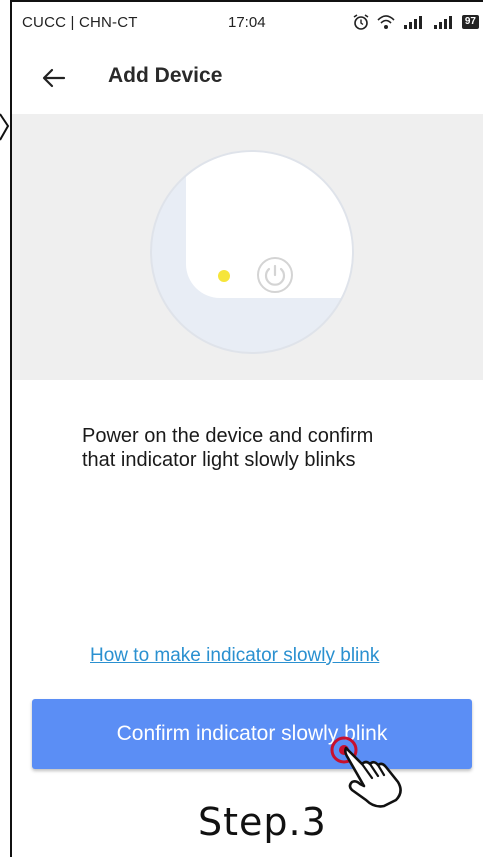  What do you see at coordinates (470, 22) in the screenshot?
I see `battery-icon: 97` at bounding box center [470, 22].